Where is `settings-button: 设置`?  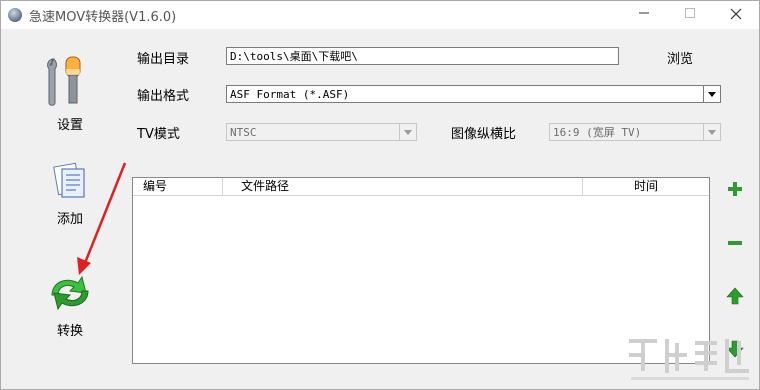
settings-button: 设置 is located at coordinates (70, 93).